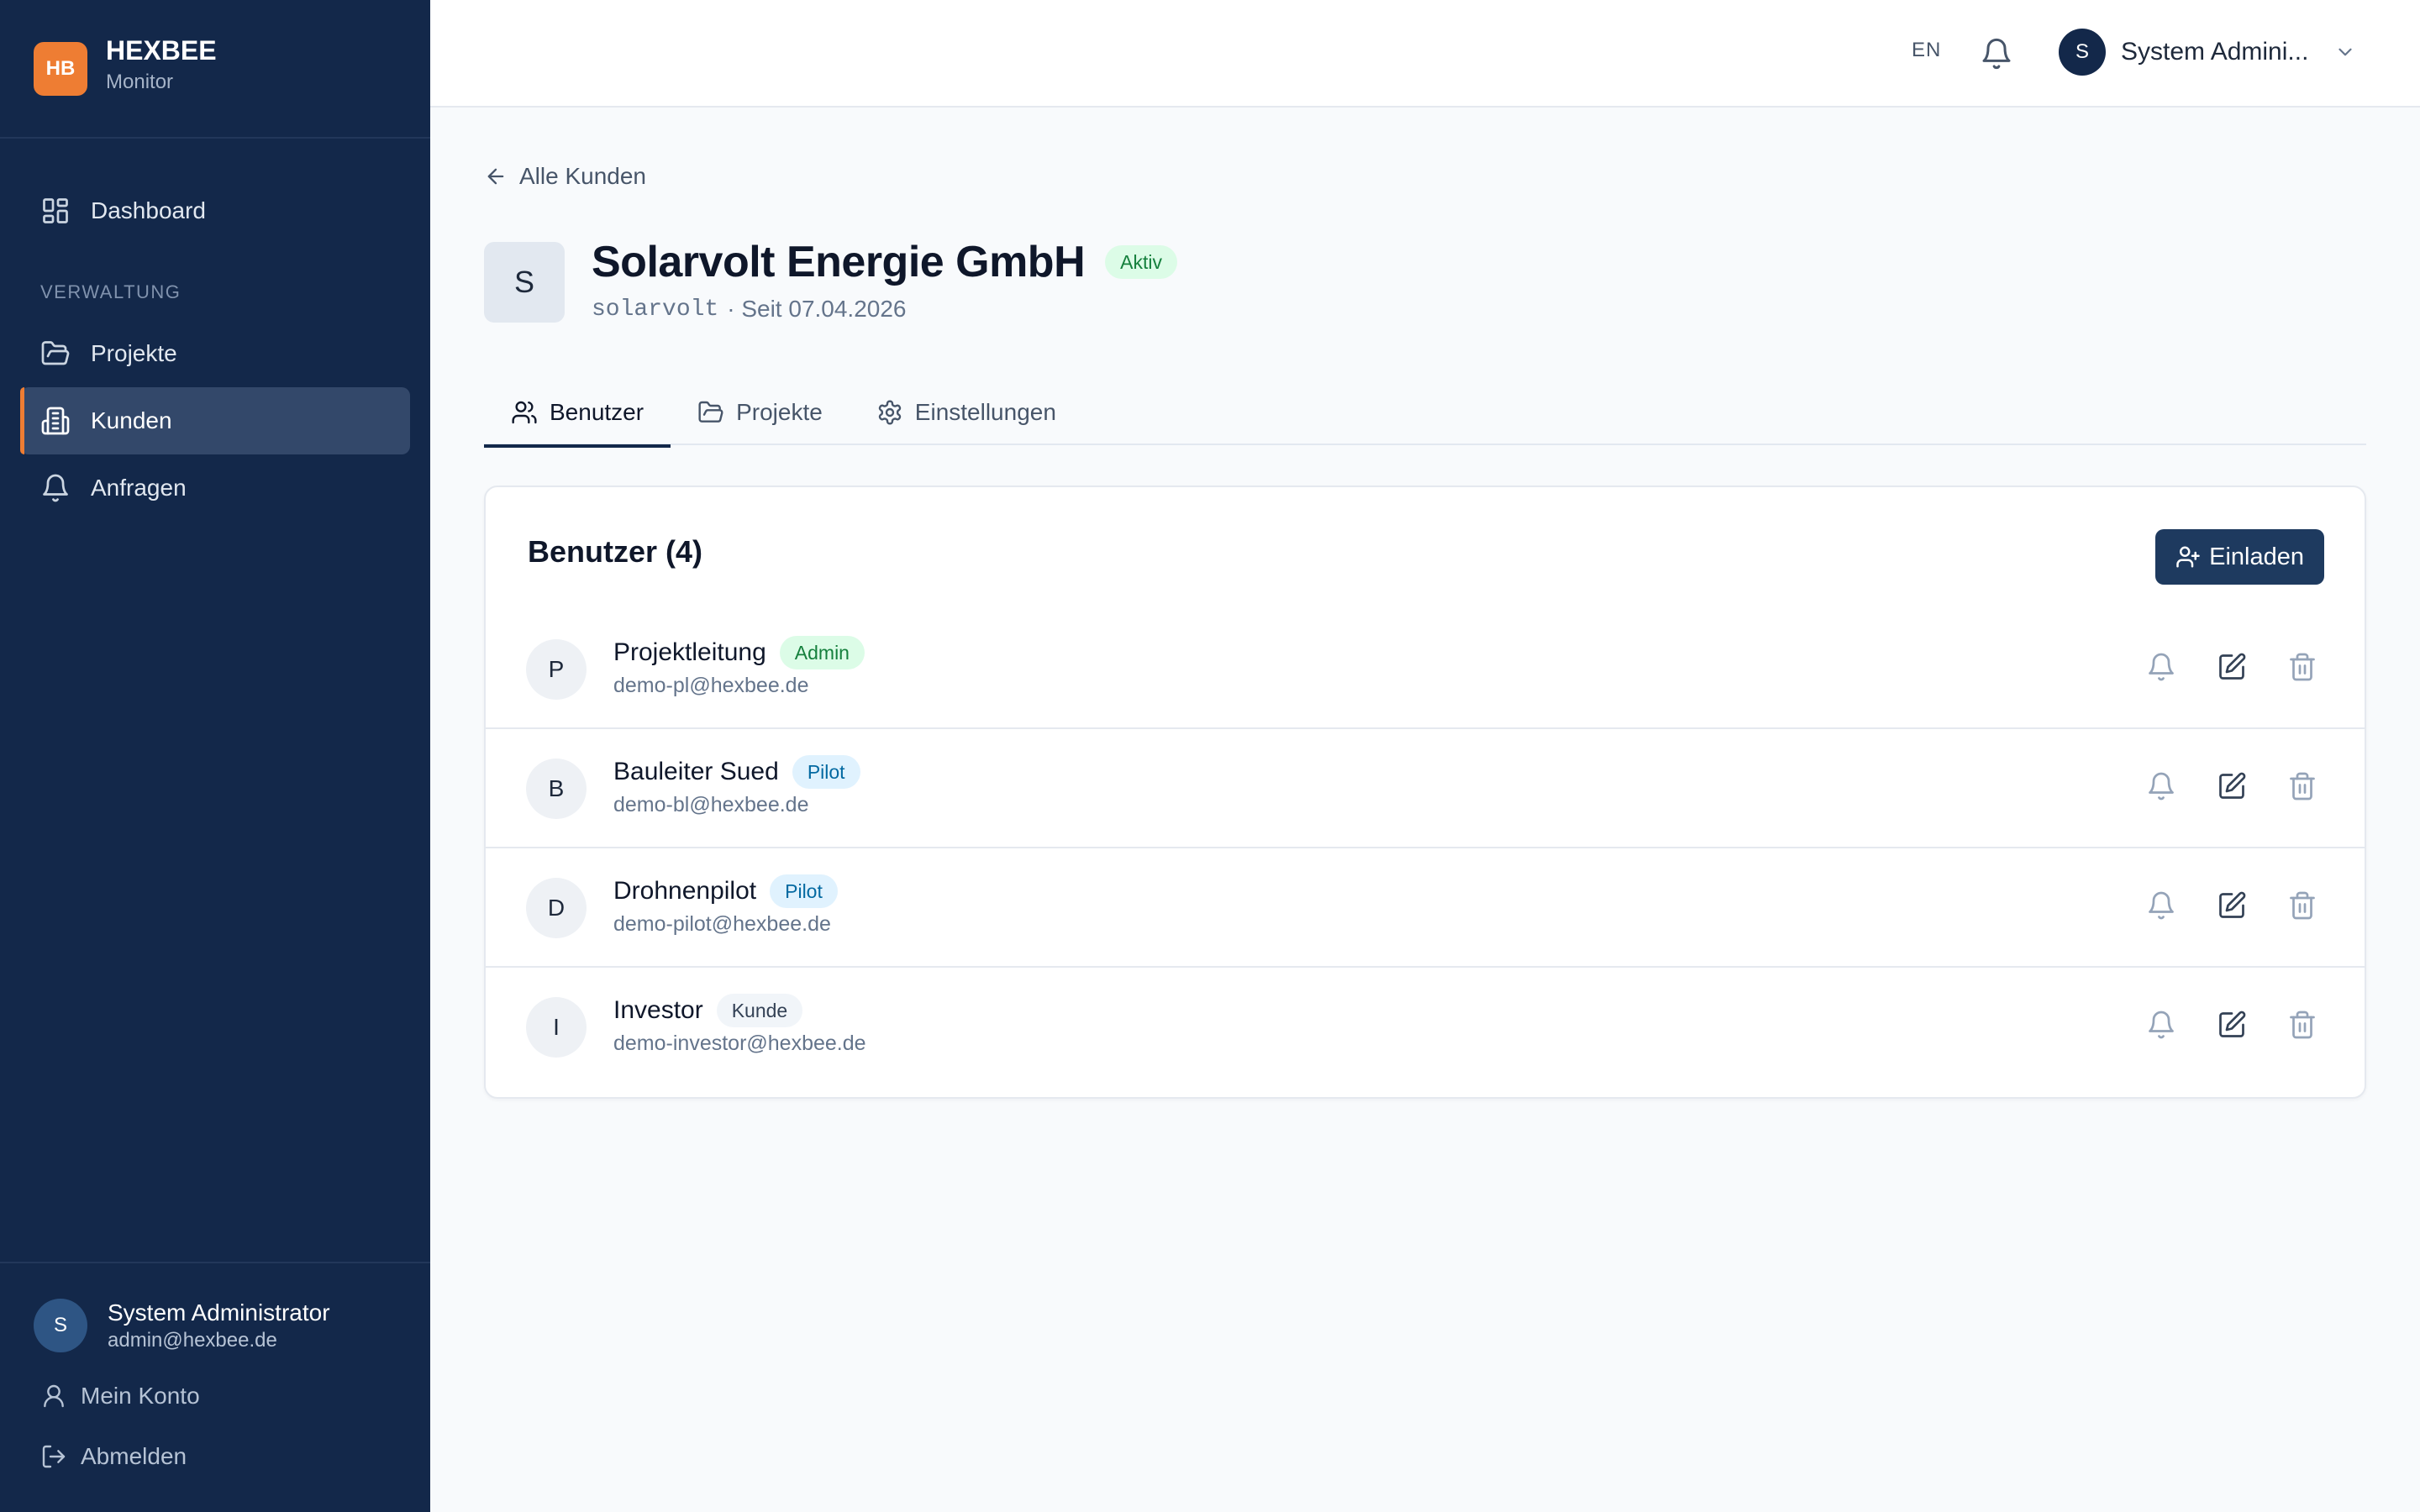 This screenshot has width=2420, height=1512. I want to click on language-switch: EN, so click(1926, 50).